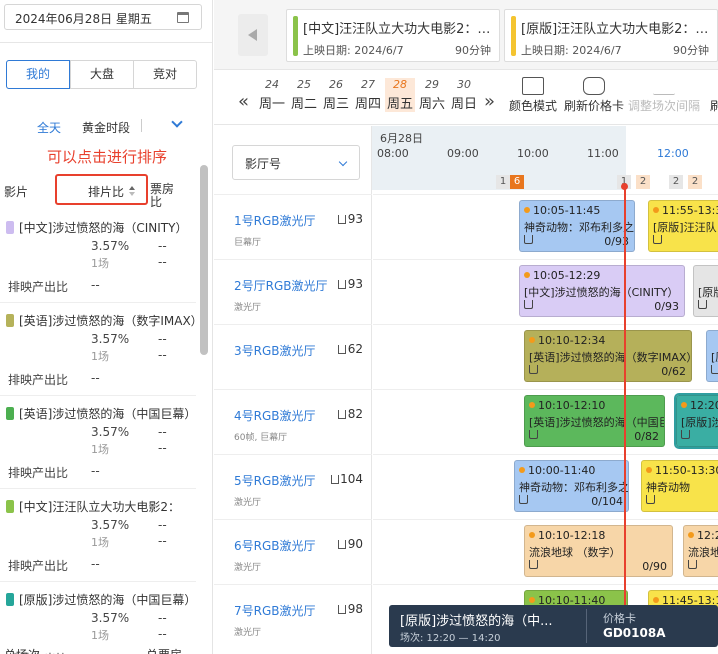  I want to click on session-movie: 神奇动物：邓布利多之谜, so click(574, 487).